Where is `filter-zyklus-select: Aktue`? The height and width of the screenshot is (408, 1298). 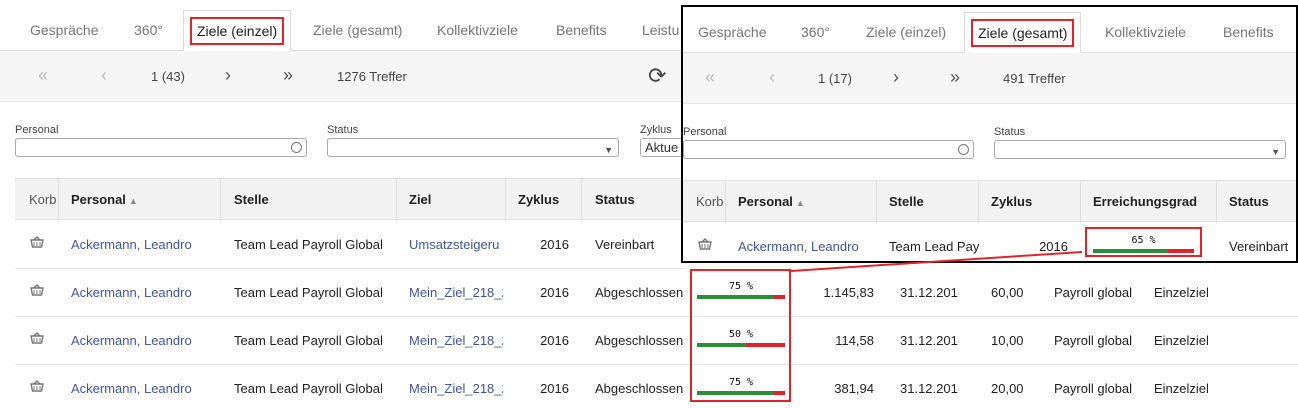
filter-zyklus-select: Aktue is located at coordinates (662, 147).